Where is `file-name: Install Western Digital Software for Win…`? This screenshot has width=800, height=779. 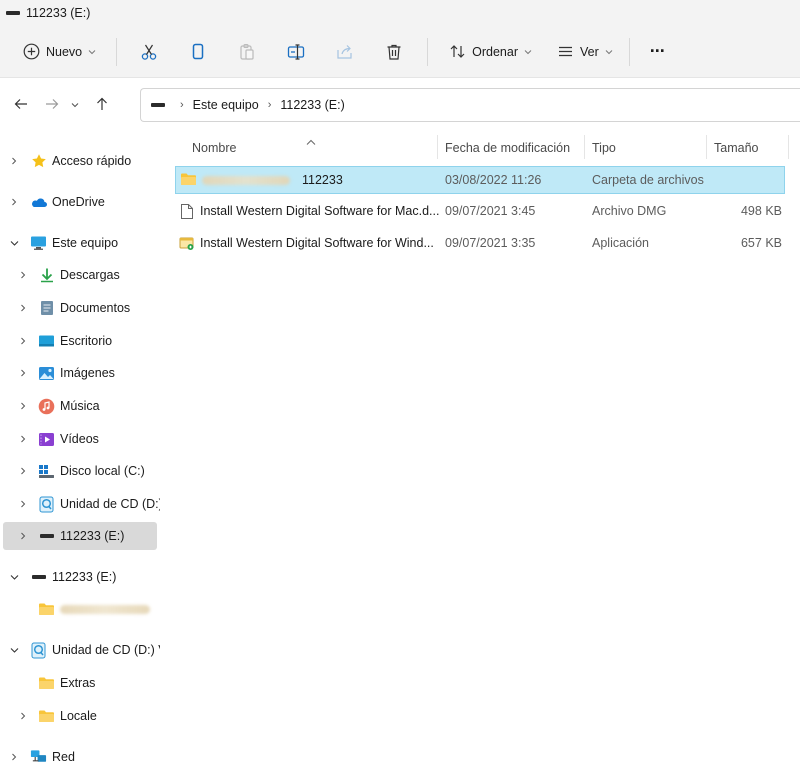 file-name: Install Western Digital Software for Win… is located at coordinates (317, 243).